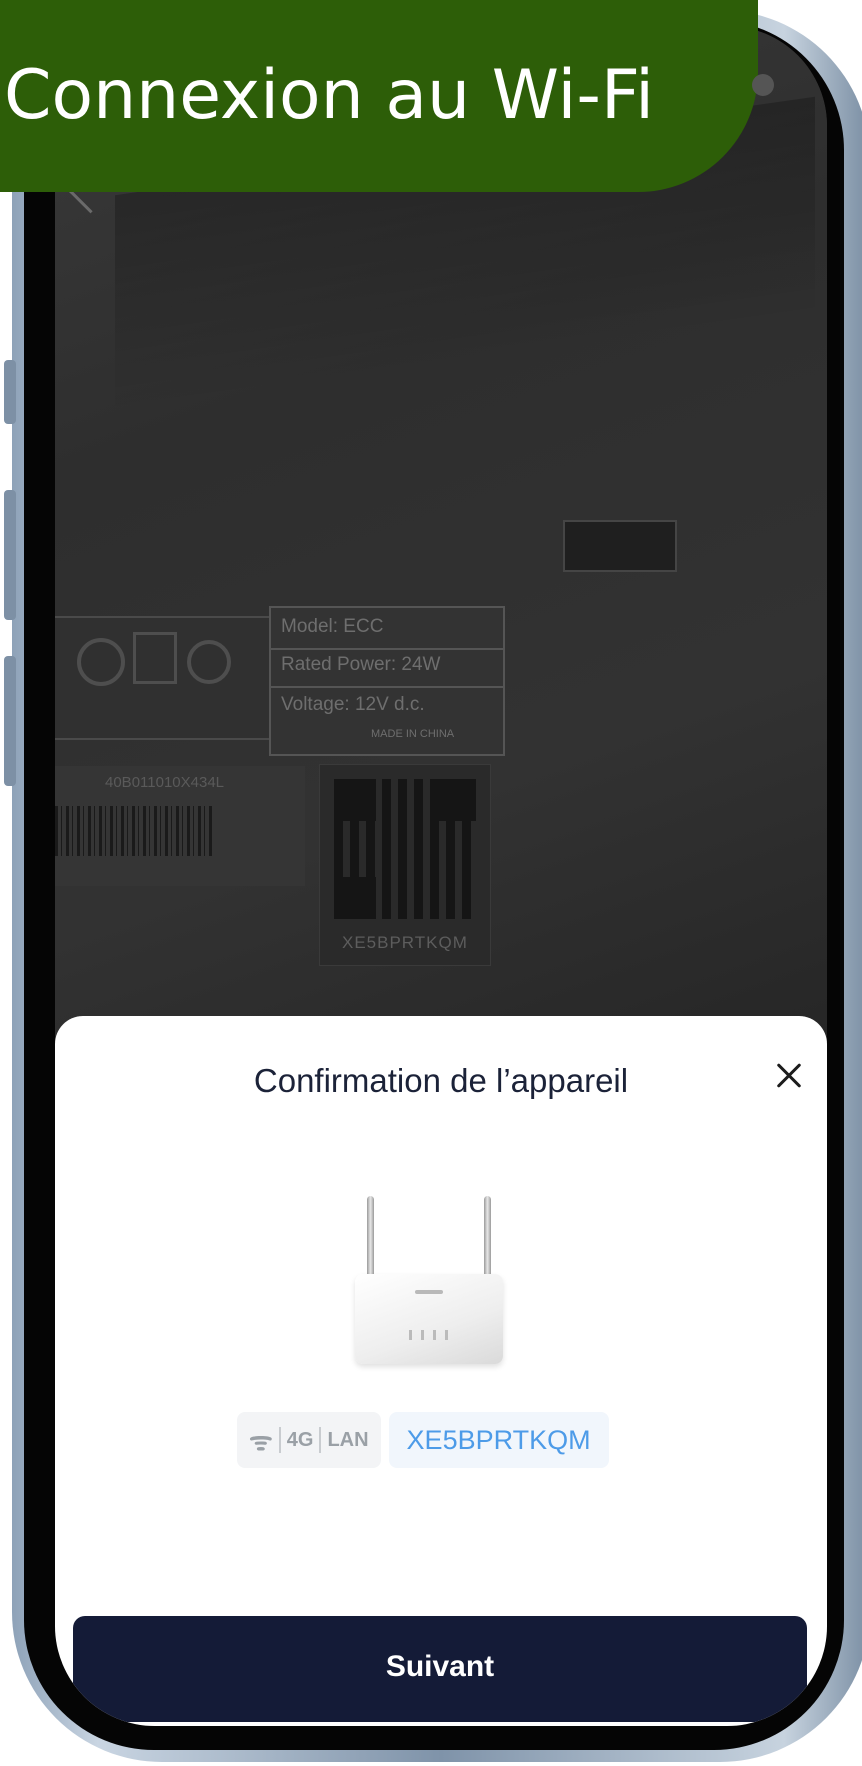 The width and height of the screenshot is (862, 1766). I want to click on heading-banner: Connexion au Wi-Fi, so click(379, 96).